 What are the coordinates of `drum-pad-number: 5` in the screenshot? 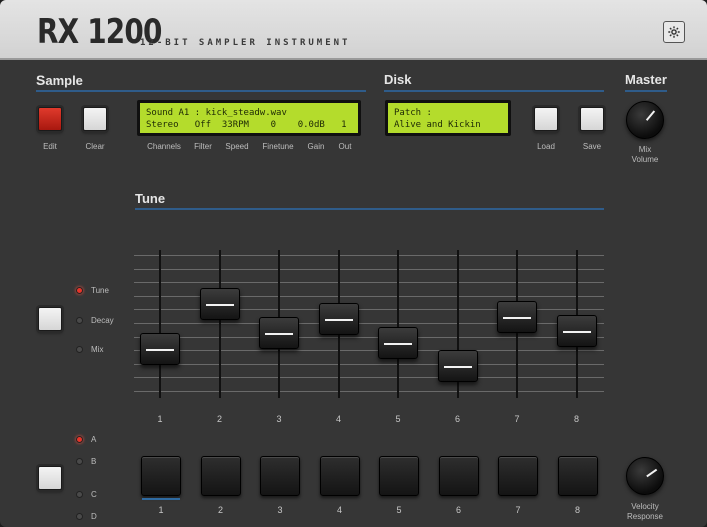 It's located at (399, 510).